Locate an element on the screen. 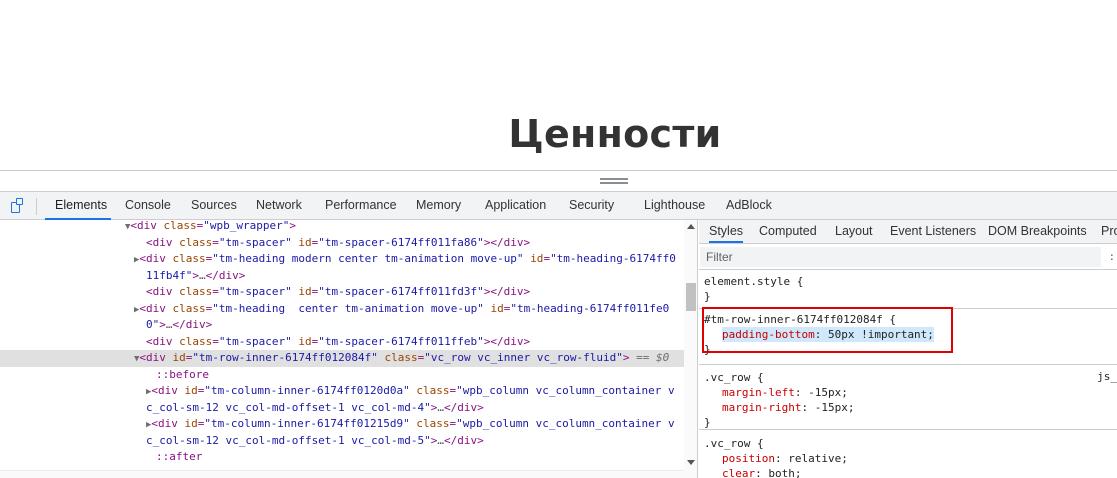 The width and height of the screenshot is (1117, 478). styles-filter-input is located at coordinates (900, 257).